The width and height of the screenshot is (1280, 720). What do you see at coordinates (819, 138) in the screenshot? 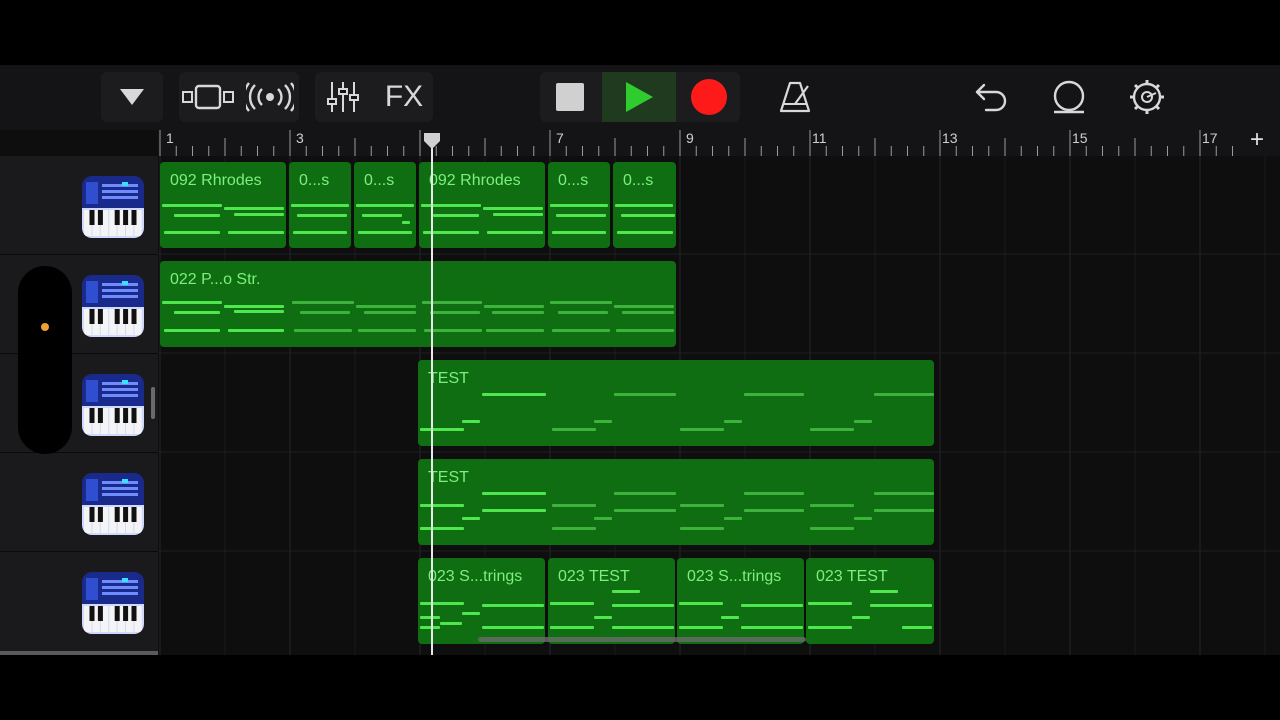
I see `bar-number: 11` at bounding box center [819, 138].